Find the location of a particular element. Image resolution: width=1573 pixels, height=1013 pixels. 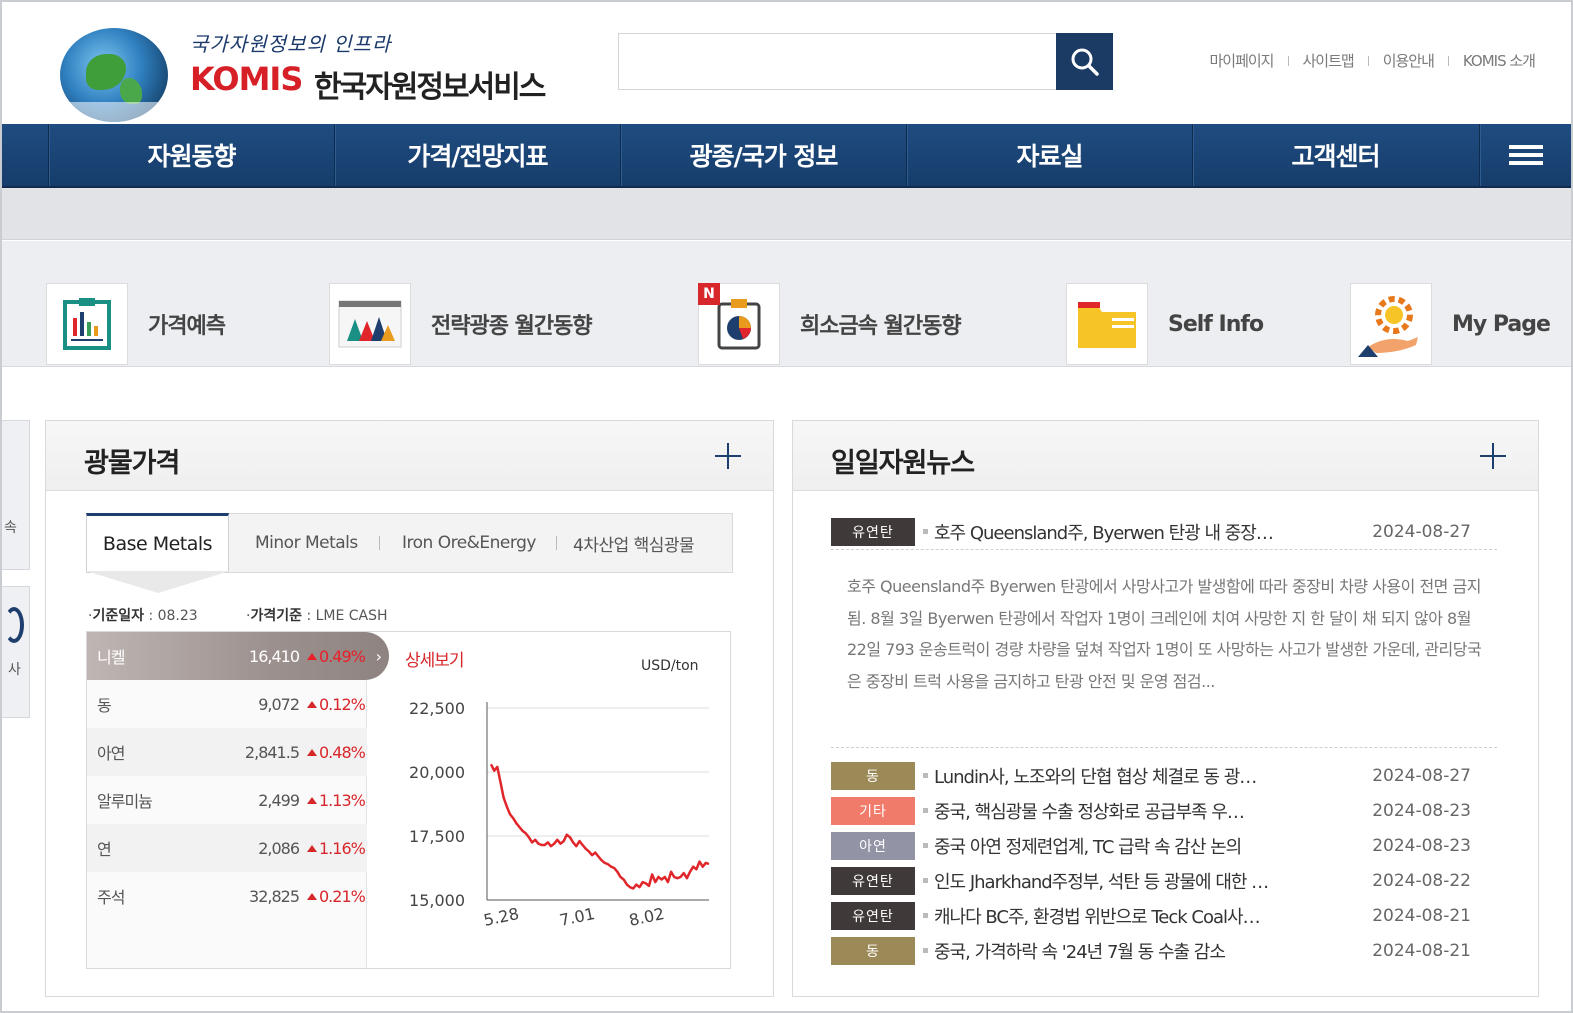

search-button is located at coordinates (1084, 61).